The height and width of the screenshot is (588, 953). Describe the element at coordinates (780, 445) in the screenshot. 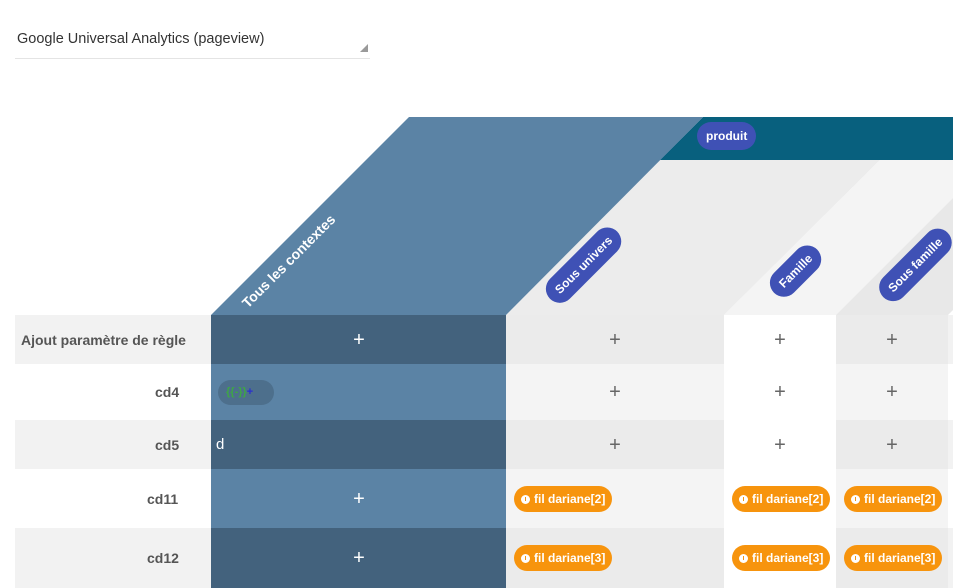

I see `cd5-famille-add-button: +` at that location.